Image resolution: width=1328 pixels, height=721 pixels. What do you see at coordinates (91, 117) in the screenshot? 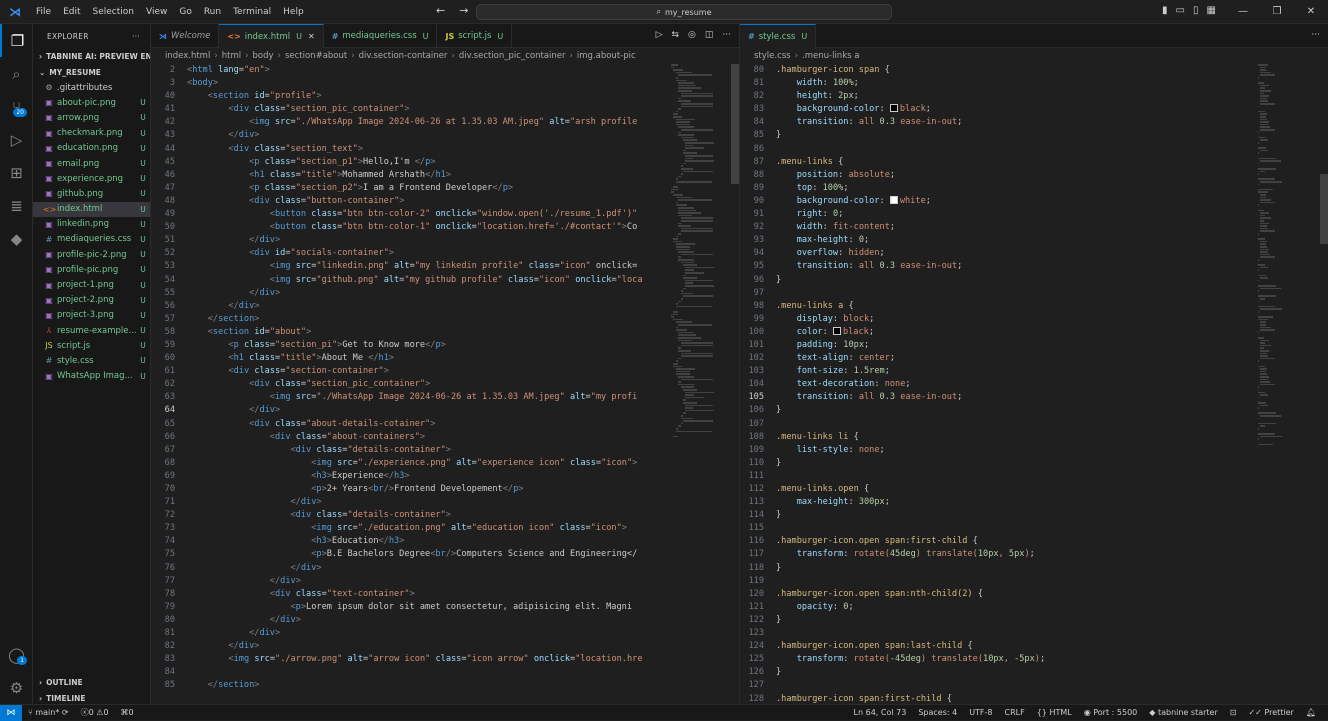
I see `file-item: ▣arrow.pngU` at bounding box center [91, 117].